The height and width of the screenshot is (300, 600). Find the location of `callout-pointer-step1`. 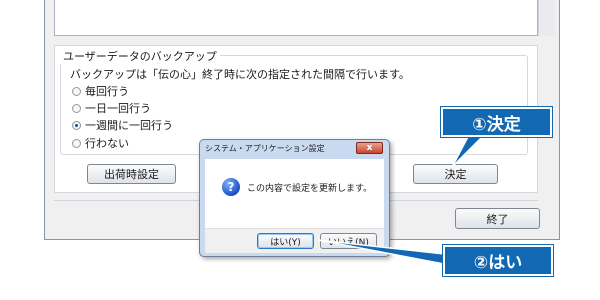

callout-pointer-step1 is located at coordinates (469, 150).